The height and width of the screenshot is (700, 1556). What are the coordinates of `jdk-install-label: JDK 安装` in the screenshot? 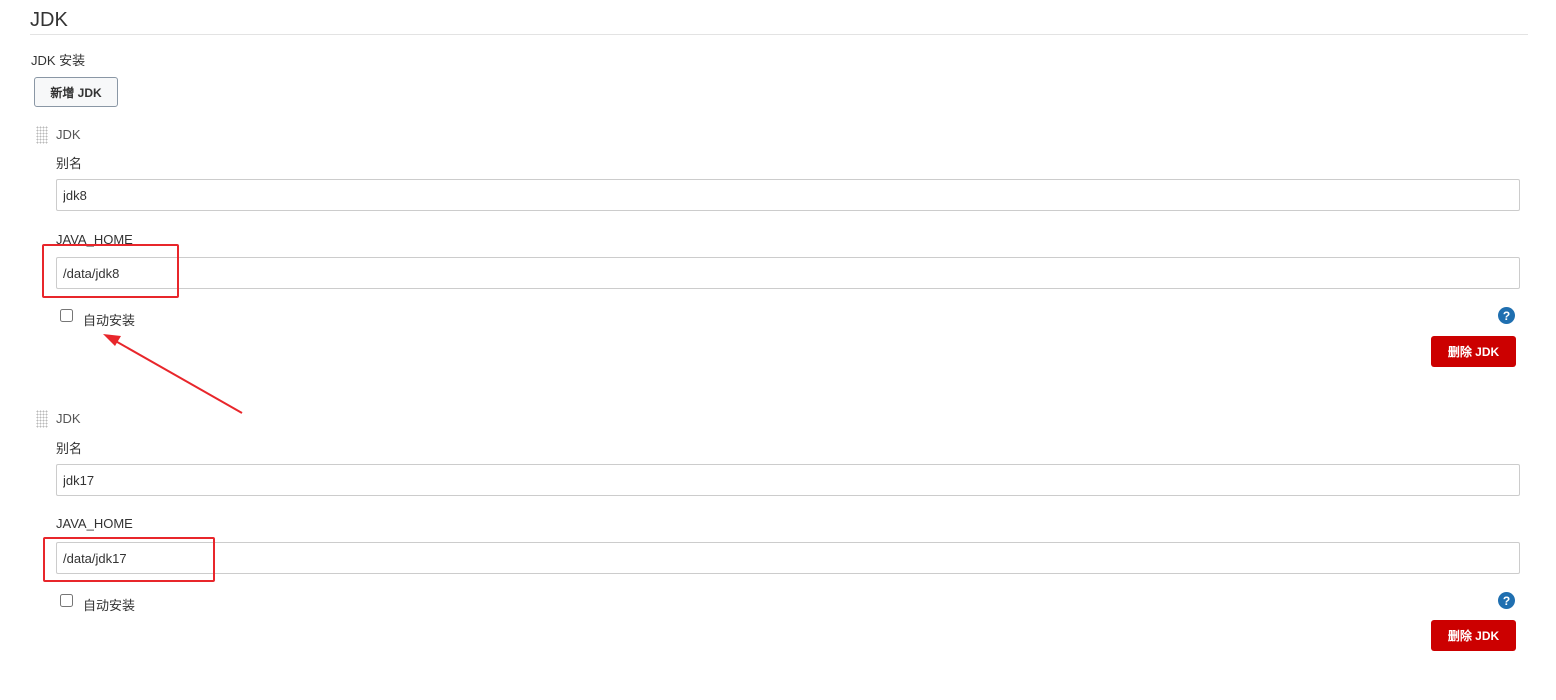 It's located at (58, 60).